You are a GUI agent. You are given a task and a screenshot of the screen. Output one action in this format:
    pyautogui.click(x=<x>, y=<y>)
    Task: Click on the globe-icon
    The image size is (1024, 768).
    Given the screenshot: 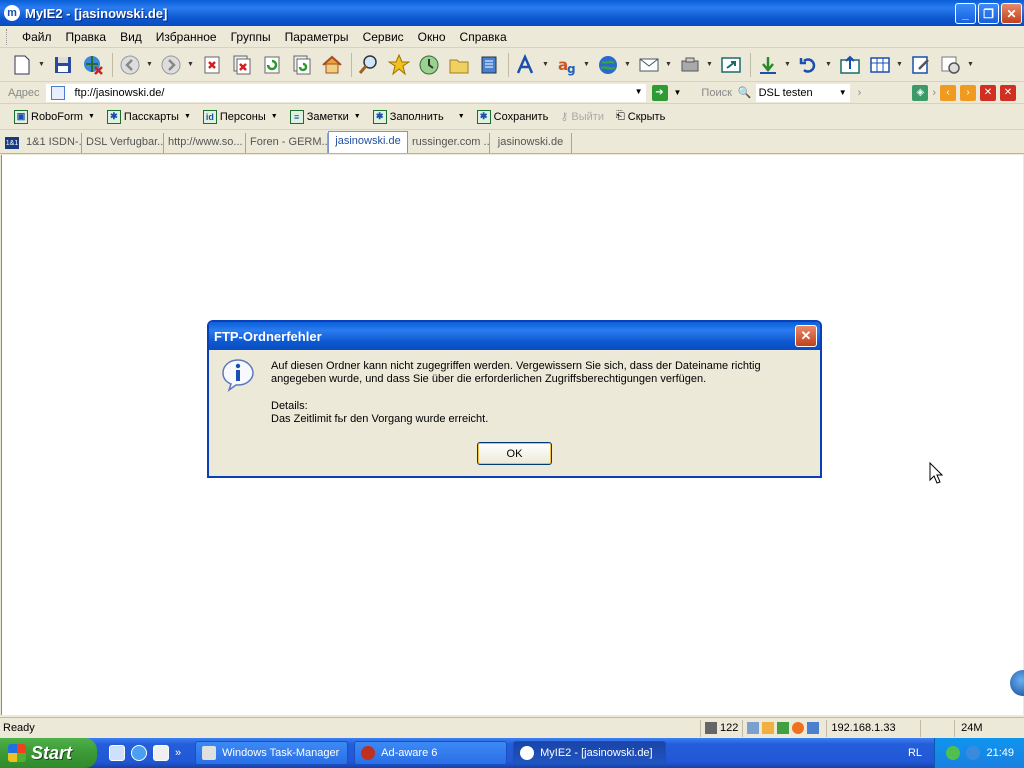 What is the action you would take?
    pyautogui.click(x=973, y=753)
    